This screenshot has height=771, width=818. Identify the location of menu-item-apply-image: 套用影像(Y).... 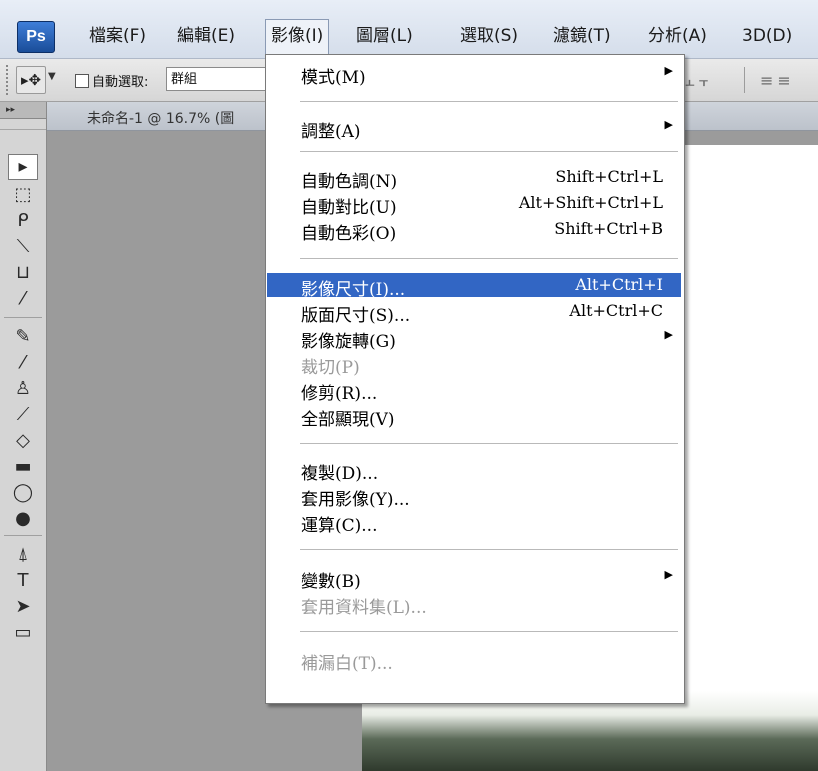
(474, 496).